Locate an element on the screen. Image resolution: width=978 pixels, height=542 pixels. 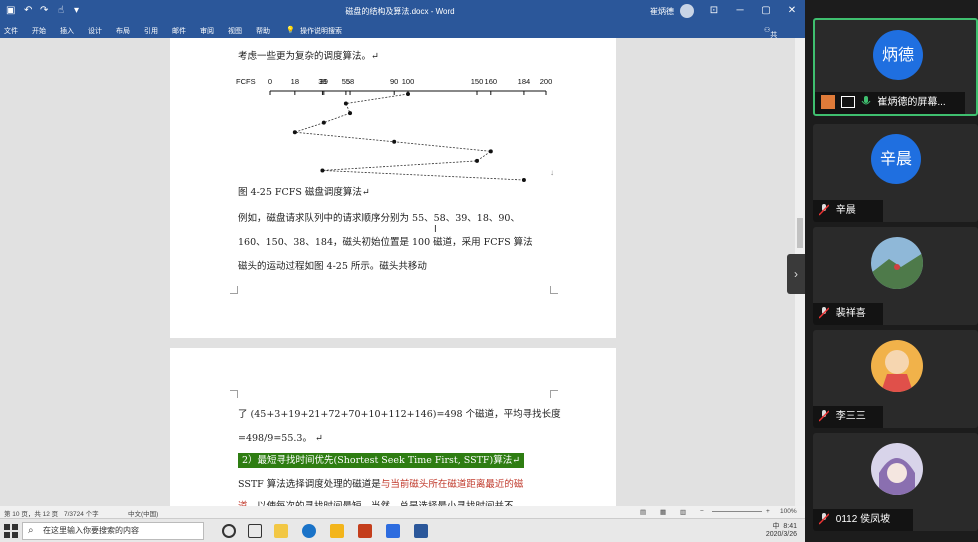
tab-insert: 插入 is located at coordinates (67, 31).